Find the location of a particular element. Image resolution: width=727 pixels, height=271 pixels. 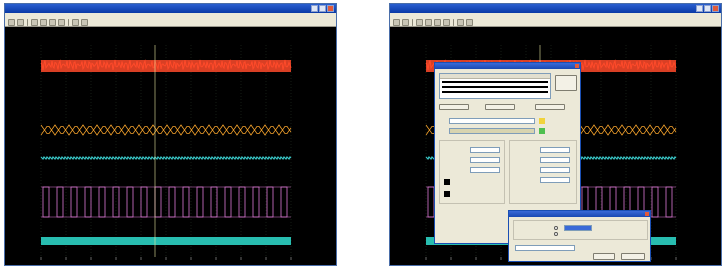

selected-option is located at coordinates (578, 228).